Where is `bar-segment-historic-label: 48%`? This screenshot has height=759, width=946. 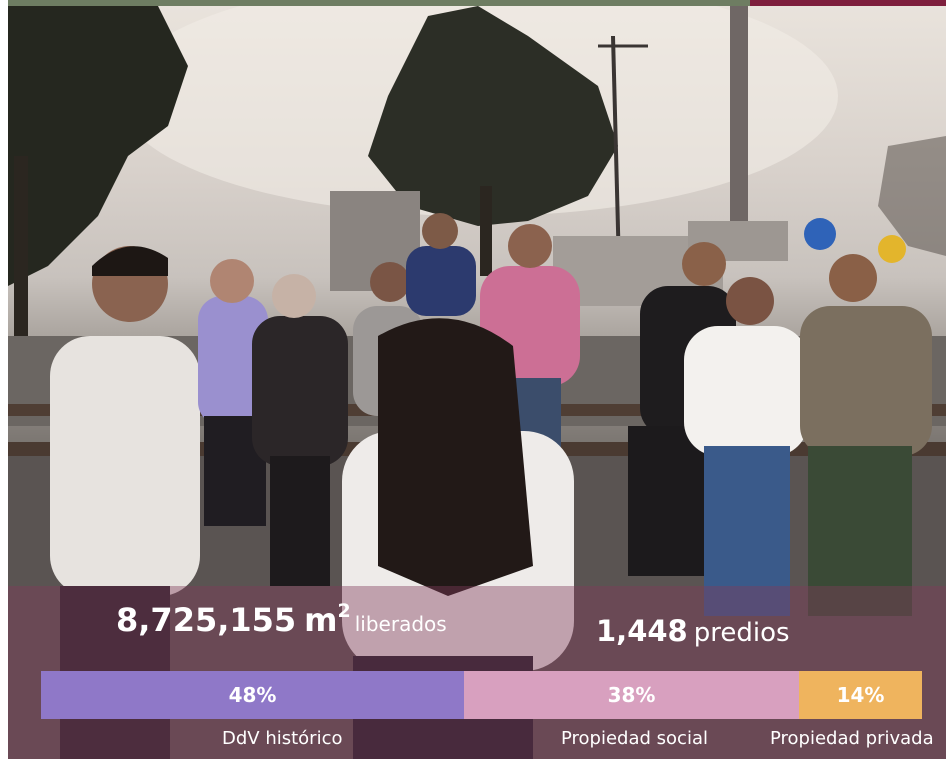 bar-segment-historic-label: 48% is located at coordinates (252, 695).